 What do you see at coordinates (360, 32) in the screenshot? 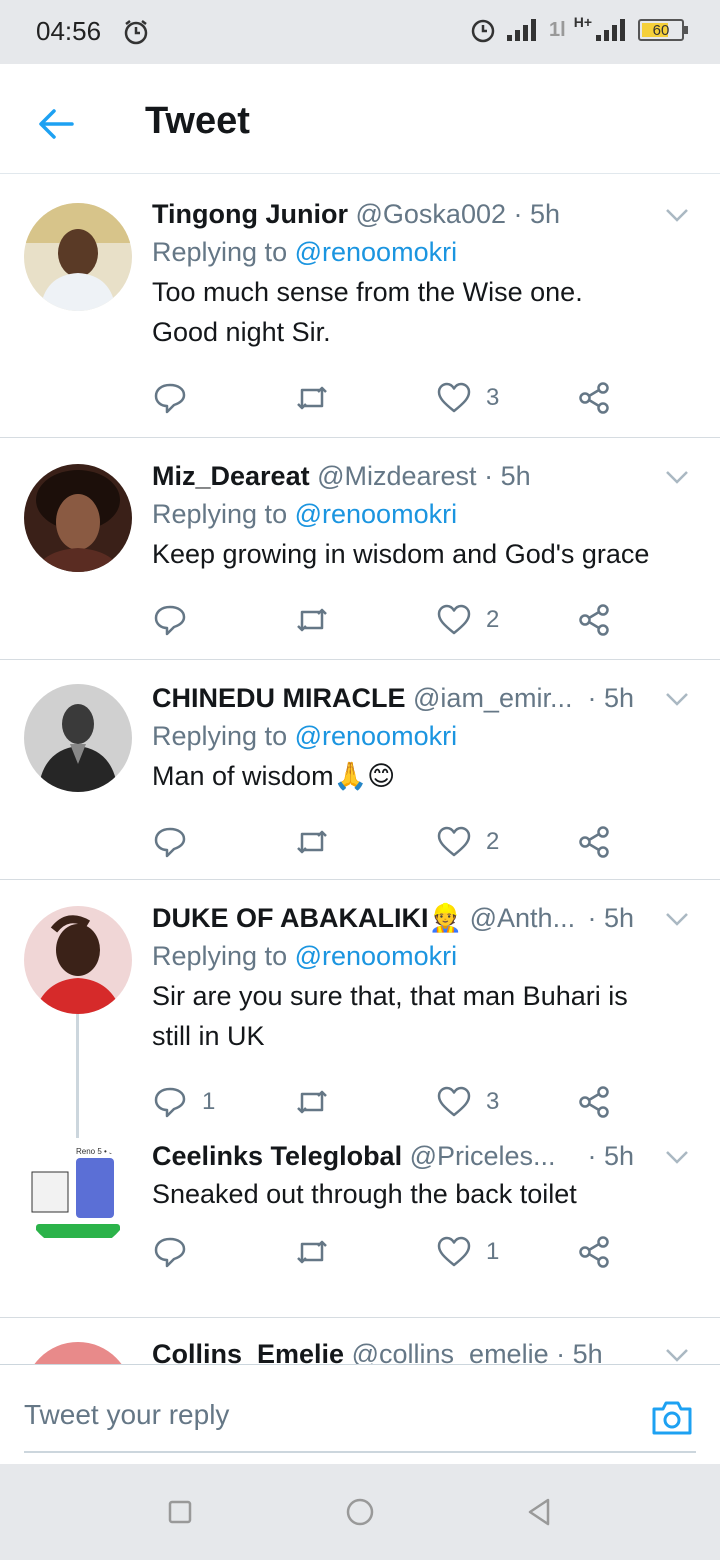
I see `status-bar: 04:56 1l H+ 60` at bounding box center [360, 32].